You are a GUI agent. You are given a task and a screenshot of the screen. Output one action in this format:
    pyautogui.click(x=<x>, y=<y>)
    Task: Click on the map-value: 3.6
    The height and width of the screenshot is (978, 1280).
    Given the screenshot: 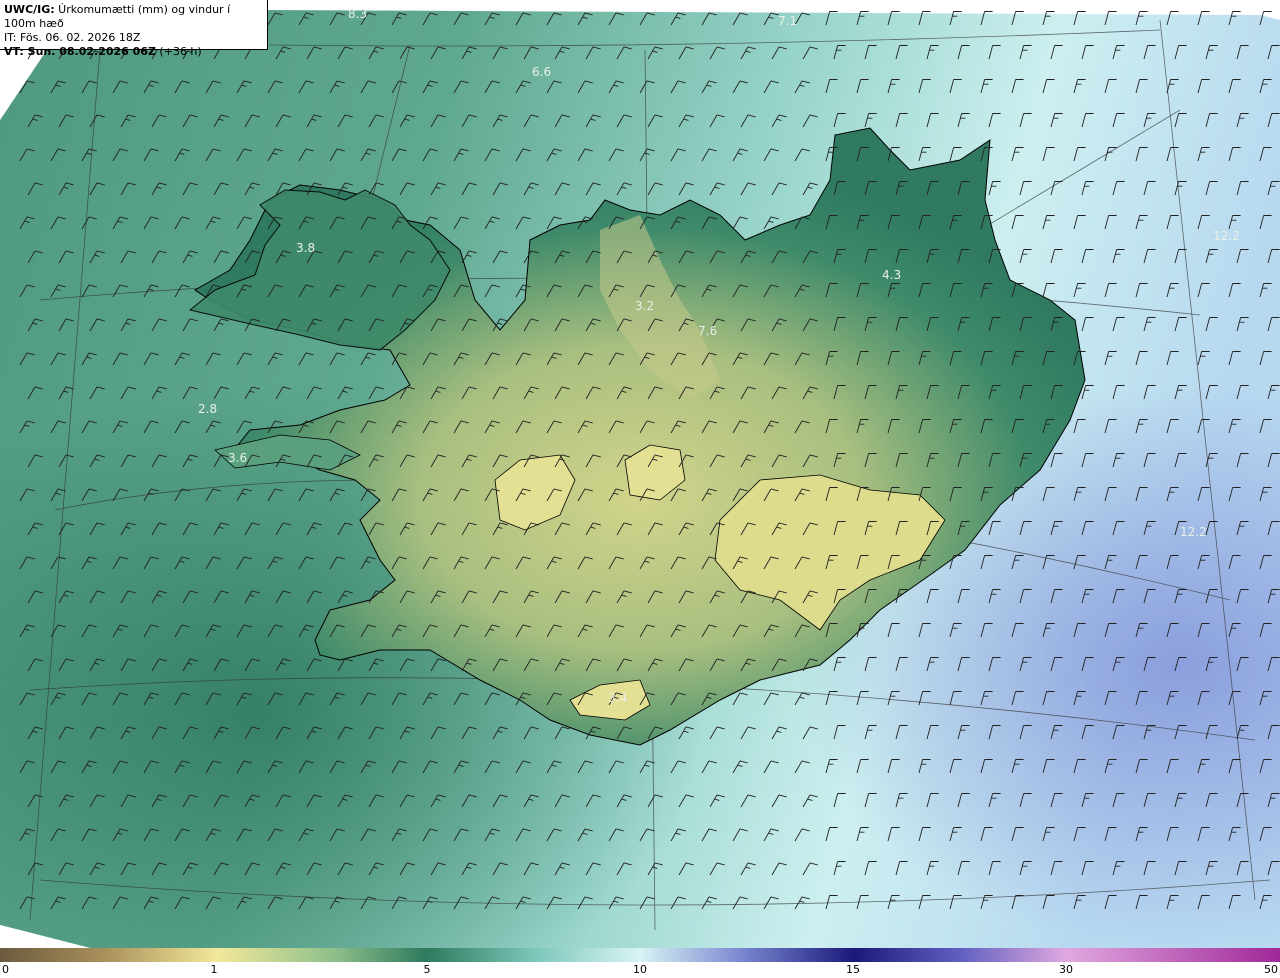 What is the action you would take?
    pyautogui.click(x=237, y=458)
    